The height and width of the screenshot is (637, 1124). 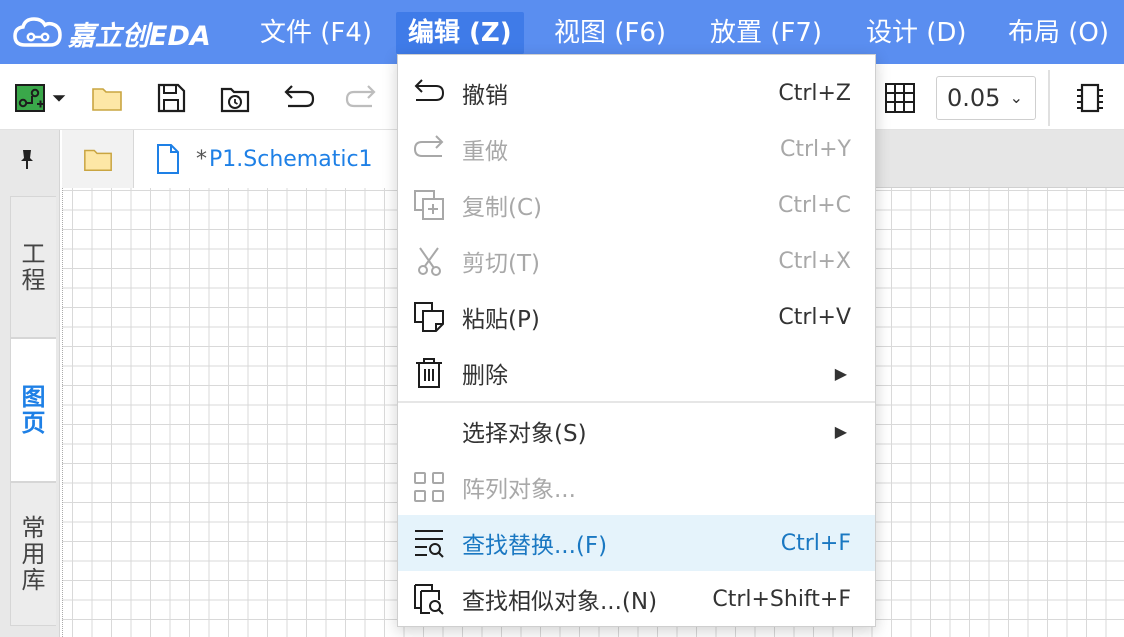 What do you see at coordinates (560, 602) in the screenshot?
I see `menu-item-label: 查找相似对象...(N)` at bounding box center [560, 602].